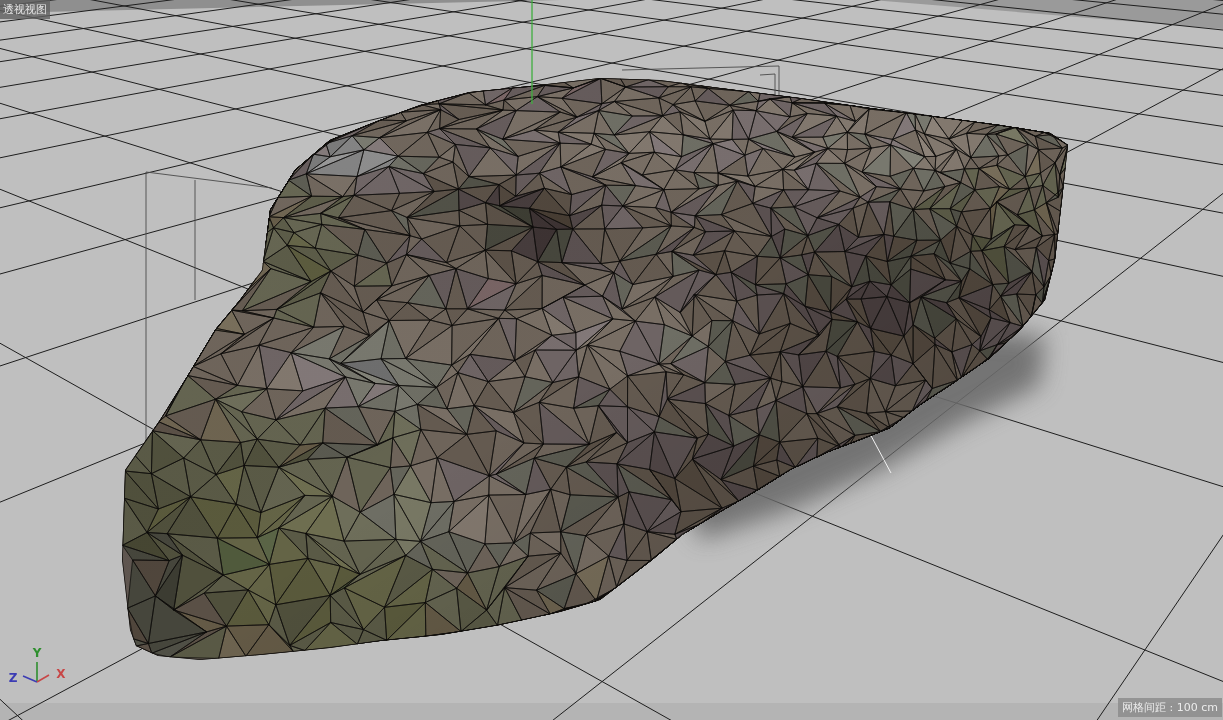 The image size is (1223, 720). What do you see at coordinates (13, 678) in the screenshot?
I see `axis-label: Z` at bounding box center [13, 678].